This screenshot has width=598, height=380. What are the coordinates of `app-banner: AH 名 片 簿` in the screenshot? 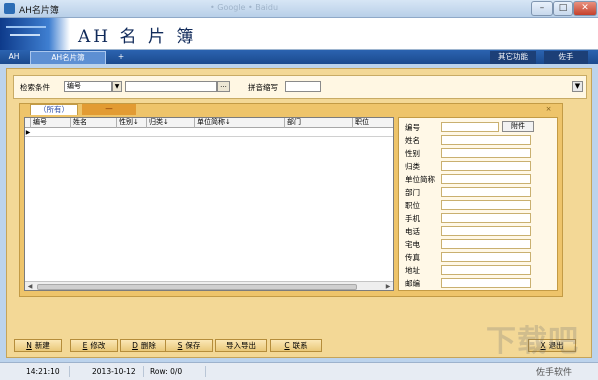 It's located at (299, 34).